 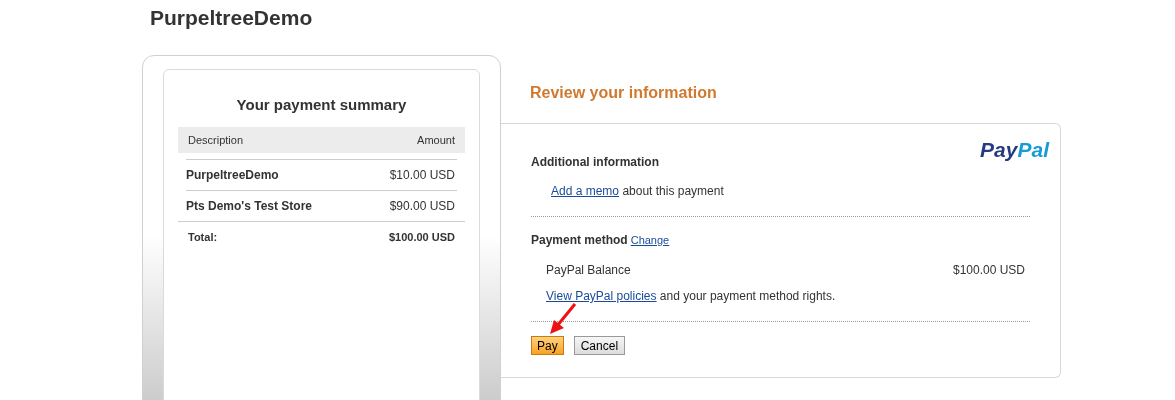 What do you see at coordinates (563, 319) in the screenshot?
I see `arrow-icon` at bounding box center [563, 319].